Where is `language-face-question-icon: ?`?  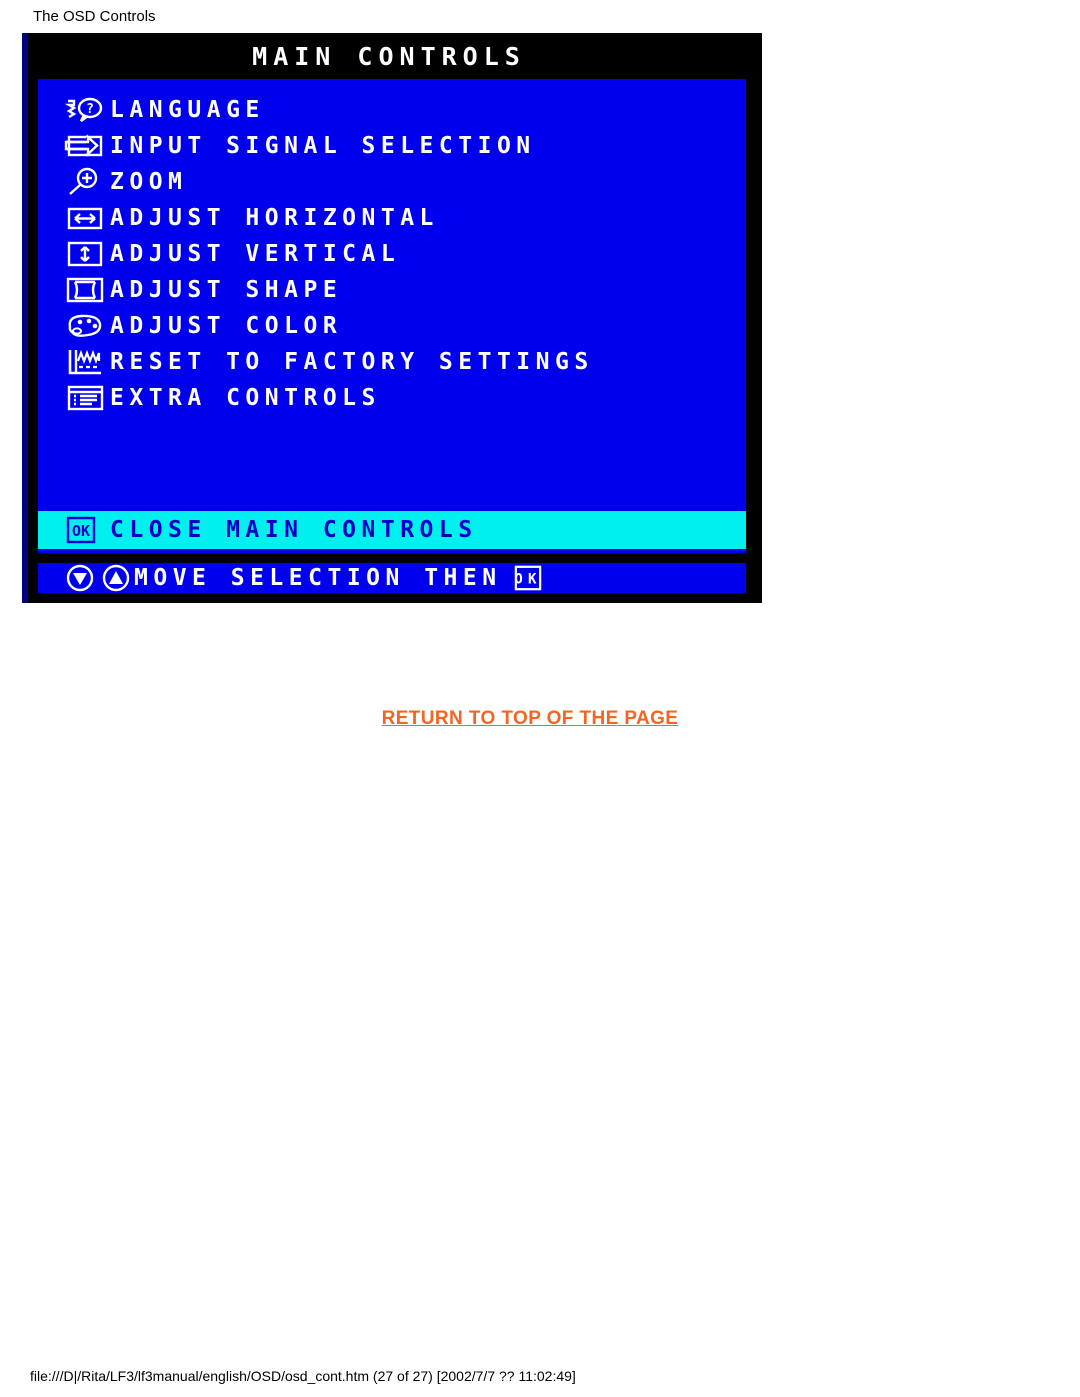 language-face-question-icon: ? is located at coordinates (87, 110).